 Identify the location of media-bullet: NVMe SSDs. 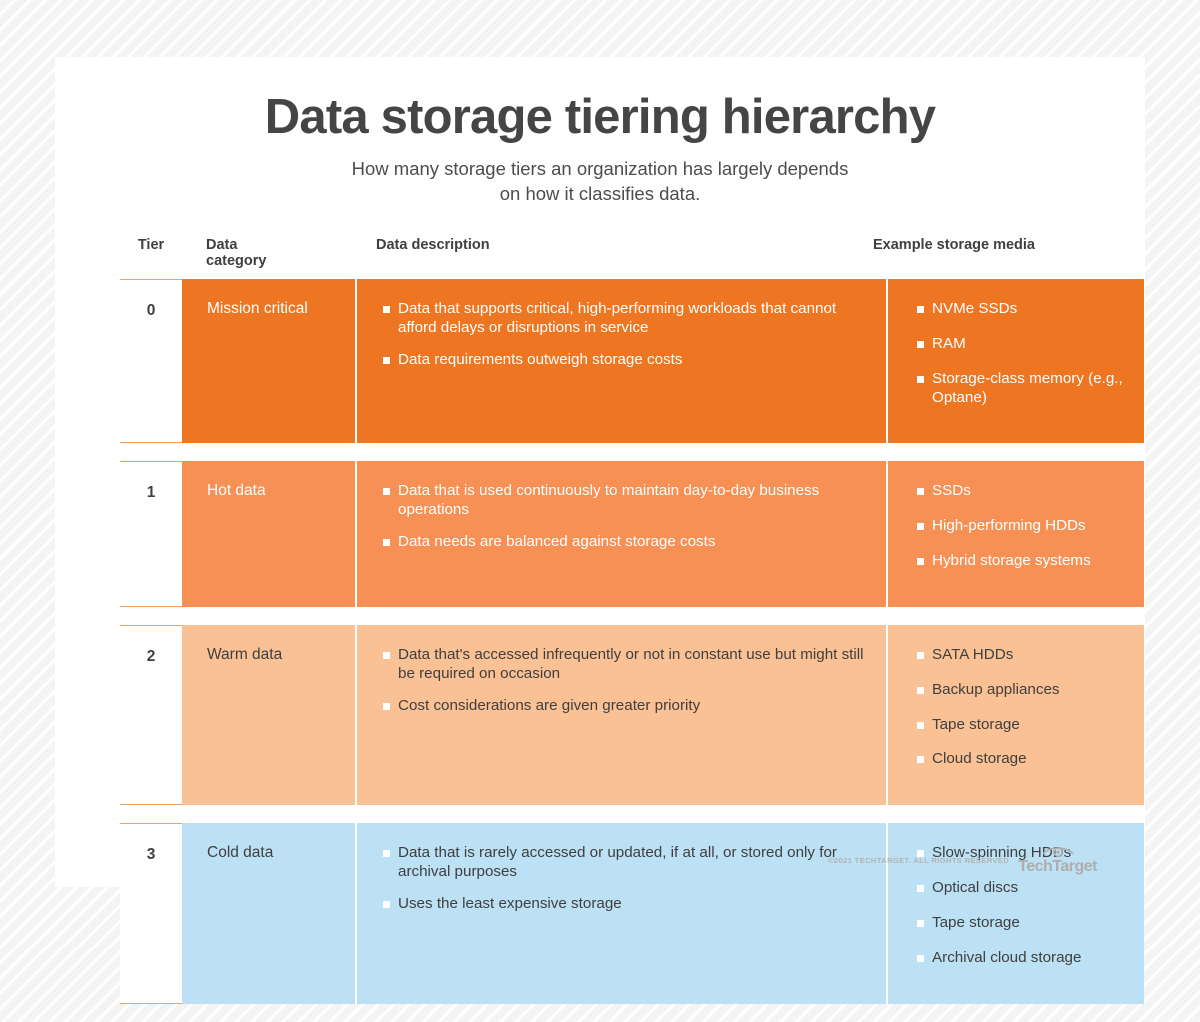
(1024, 309).